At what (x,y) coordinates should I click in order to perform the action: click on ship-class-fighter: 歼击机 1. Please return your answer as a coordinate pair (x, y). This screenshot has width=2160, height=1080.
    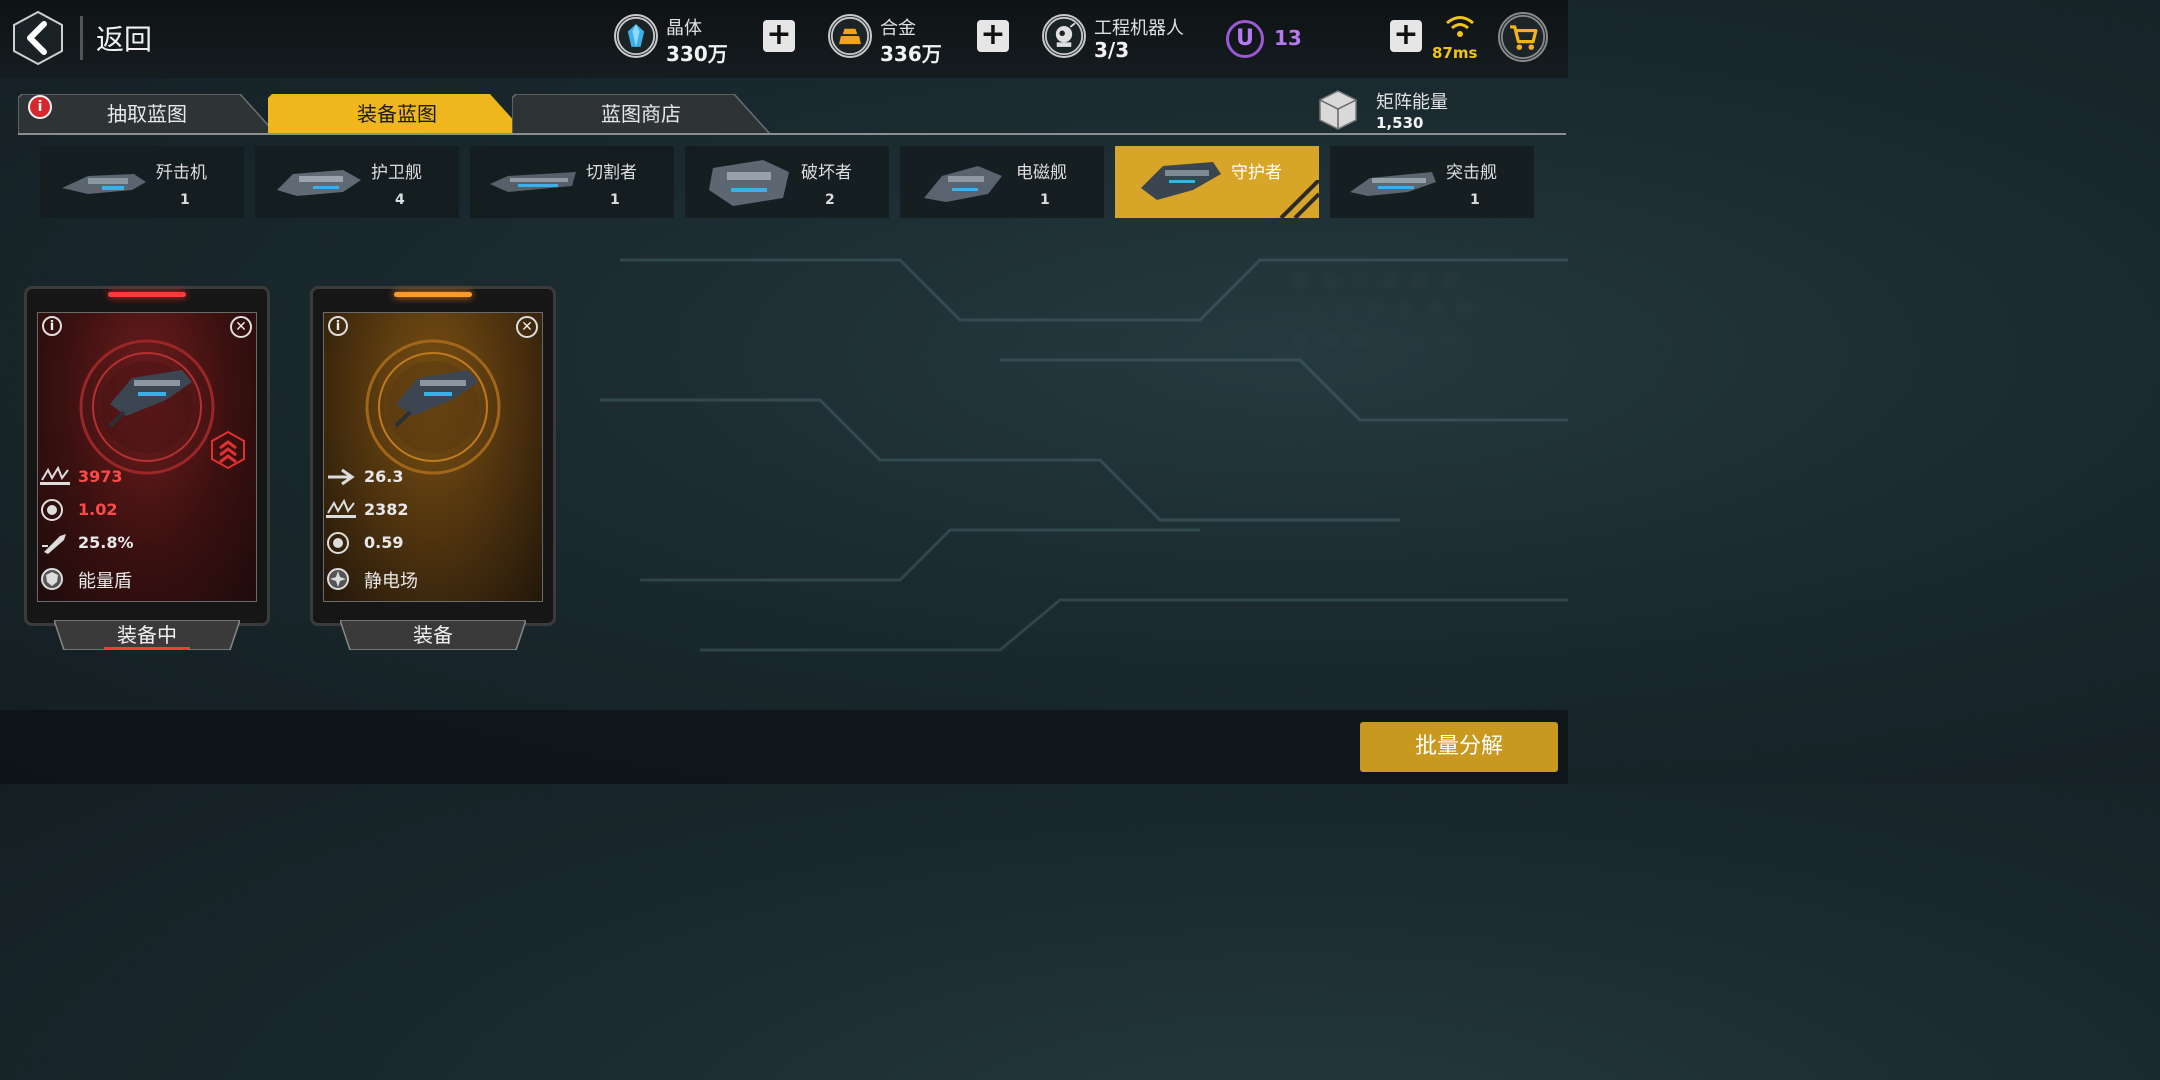
    Looking at the image, I should click on (142, 182).